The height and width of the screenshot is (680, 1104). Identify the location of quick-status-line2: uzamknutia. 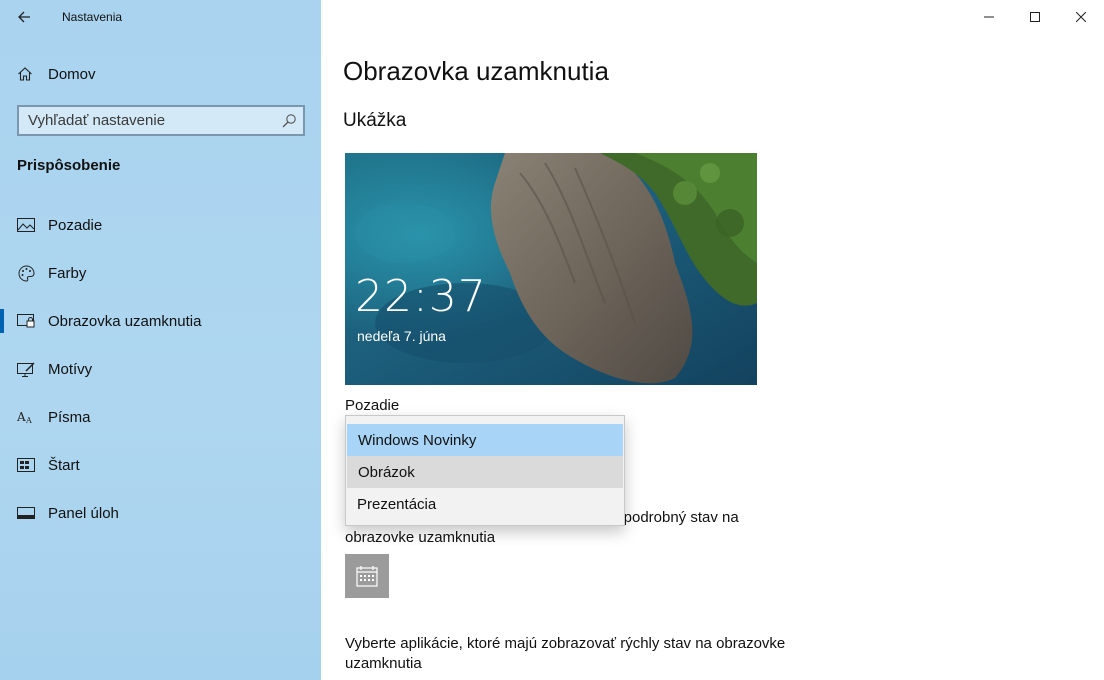
(383, 663).